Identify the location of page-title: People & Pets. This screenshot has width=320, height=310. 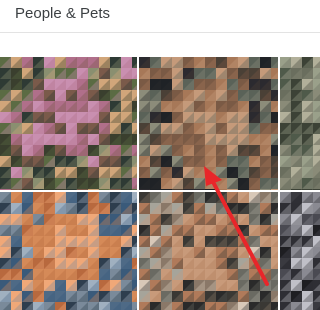
(63, 13).